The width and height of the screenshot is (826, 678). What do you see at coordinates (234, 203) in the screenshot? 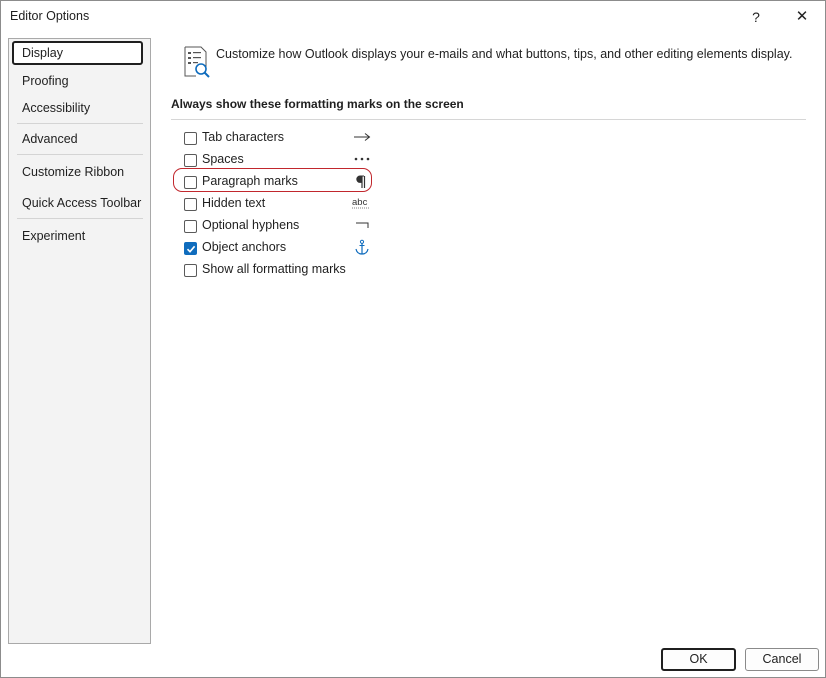
I see `option-label: Hidden text` at bounding box center [234, 203].